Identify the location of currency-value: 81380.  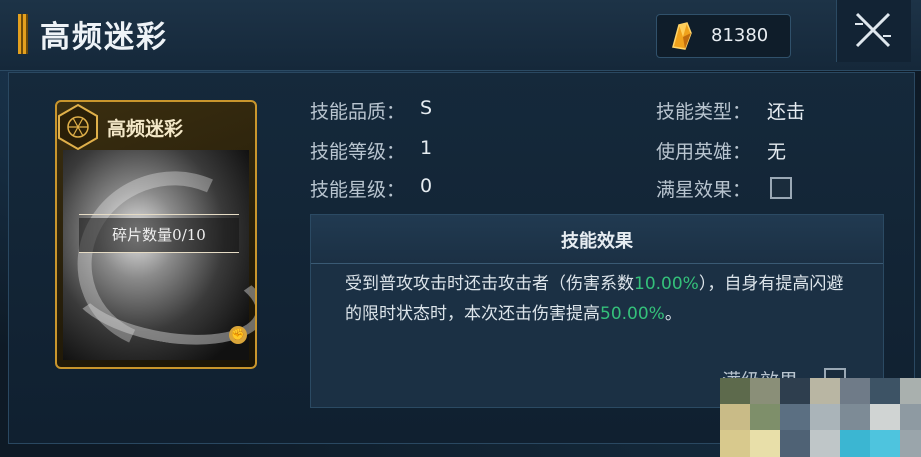
(740, 35).